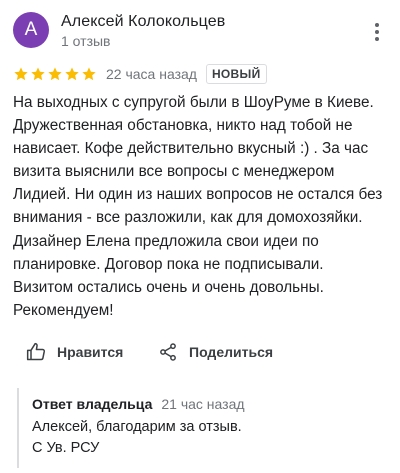 The width and height of the screenshot is (400, 473). What do you see at coordinates (168, 264) in the screenshot?
I see `review-text-line: планировке. Договор пока не подписывали.` at bounding box center [168, 264].